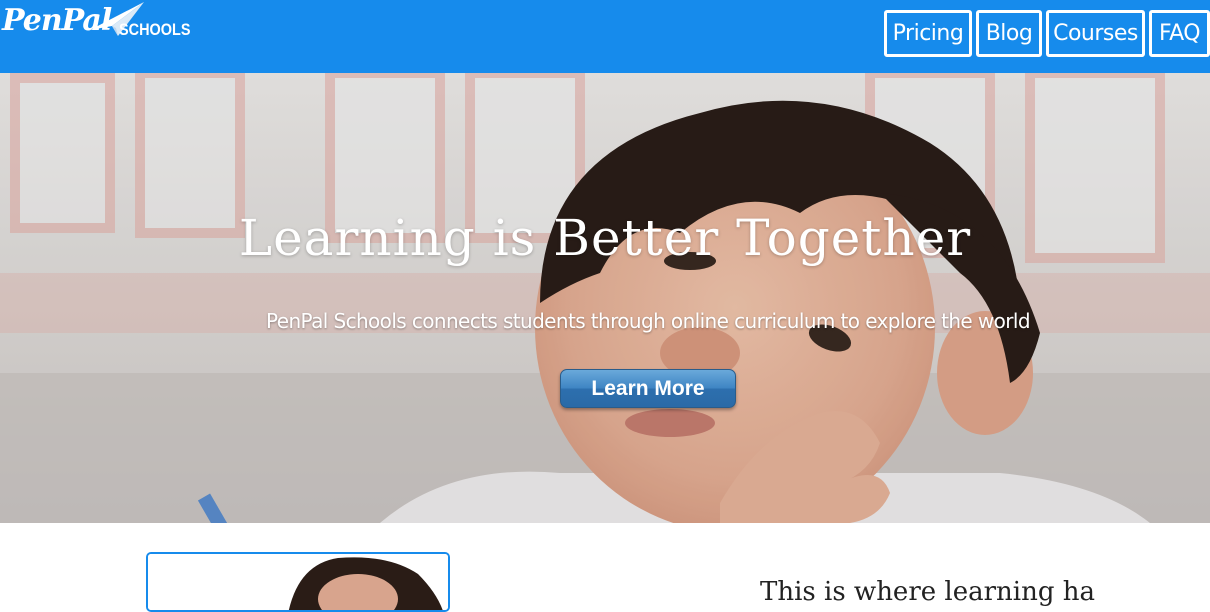 Image resolution: width=1210 pixels, height=612 pixels. What do you see at coordinates (648, 388) in the screenshot?
I see `learn-more-button: Learn More` at bounding box center [648, 388].